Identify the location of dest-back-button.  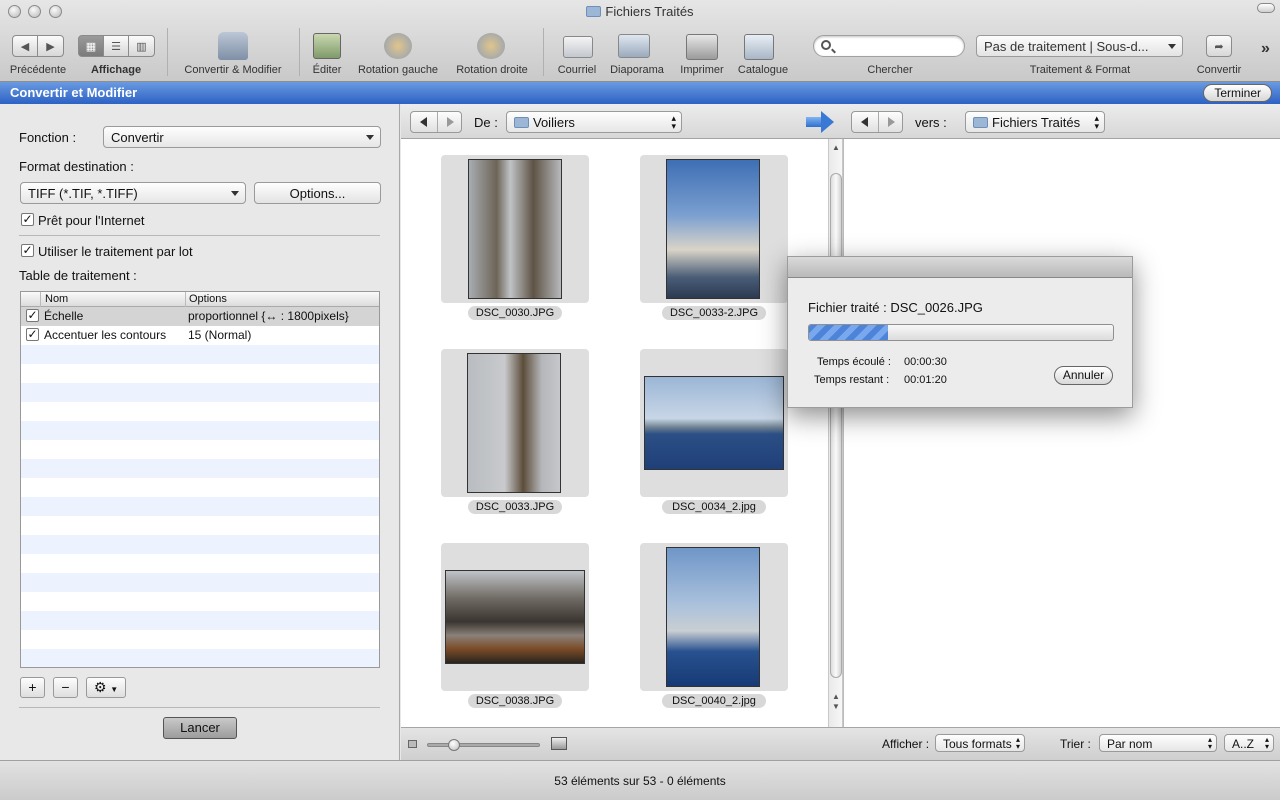
(864, 122).